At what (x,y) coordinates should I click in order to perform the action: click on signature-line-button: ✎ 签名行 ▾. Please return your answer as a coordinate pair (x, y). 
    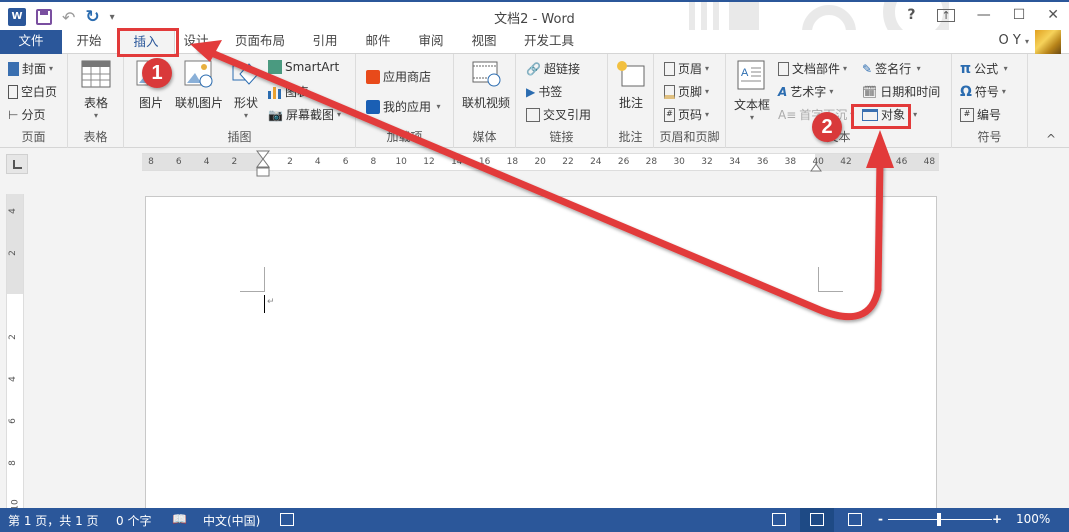
    Looking at the image, I should click on (891, 68).